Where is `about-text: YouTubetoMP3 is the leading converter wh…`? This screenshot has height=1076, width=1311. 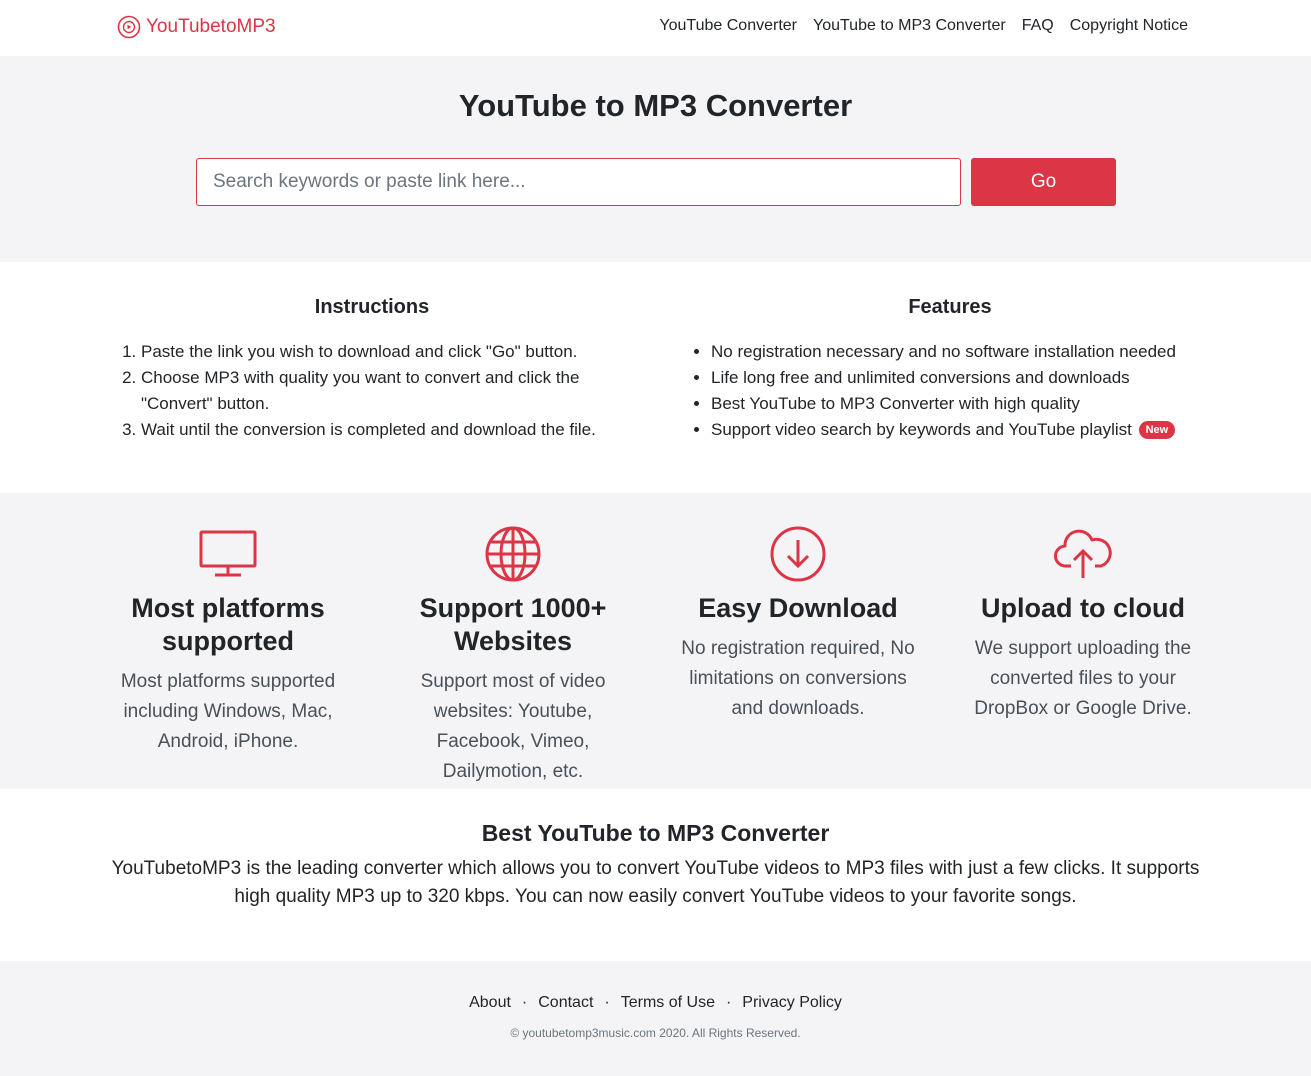
about-text: YouTubetoMP3 is the leading converter wh… is located at coordinates (655, 882).